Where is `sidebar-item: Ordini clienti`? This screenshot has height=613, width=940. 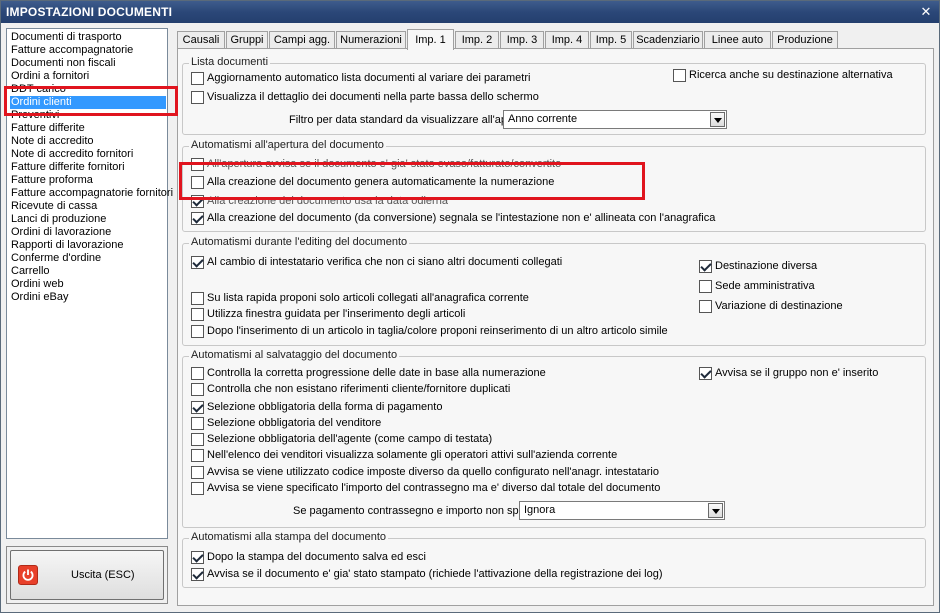
sidebar-item: Ordini clienti is located at coordinates (88, 102).